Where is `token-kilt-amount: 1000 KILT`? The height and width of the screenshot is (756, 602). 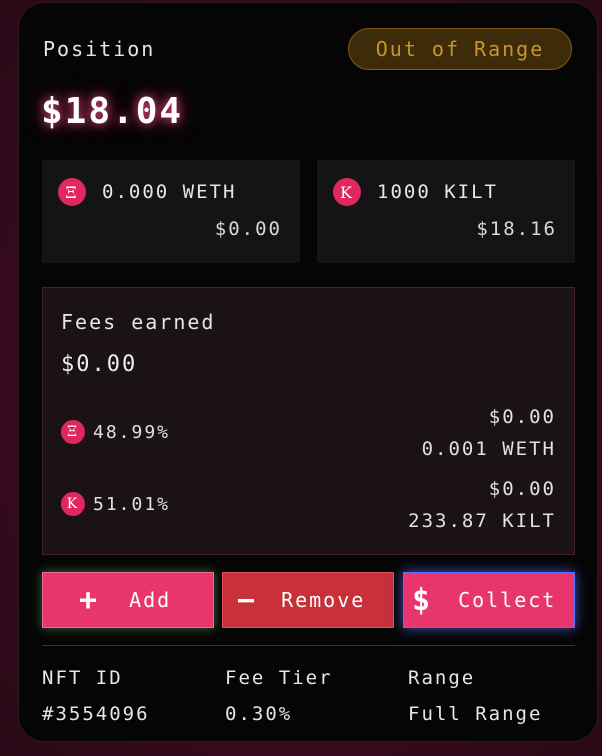
token-kilt-amount: 1000 KILT is located at coordinates (437, 192).